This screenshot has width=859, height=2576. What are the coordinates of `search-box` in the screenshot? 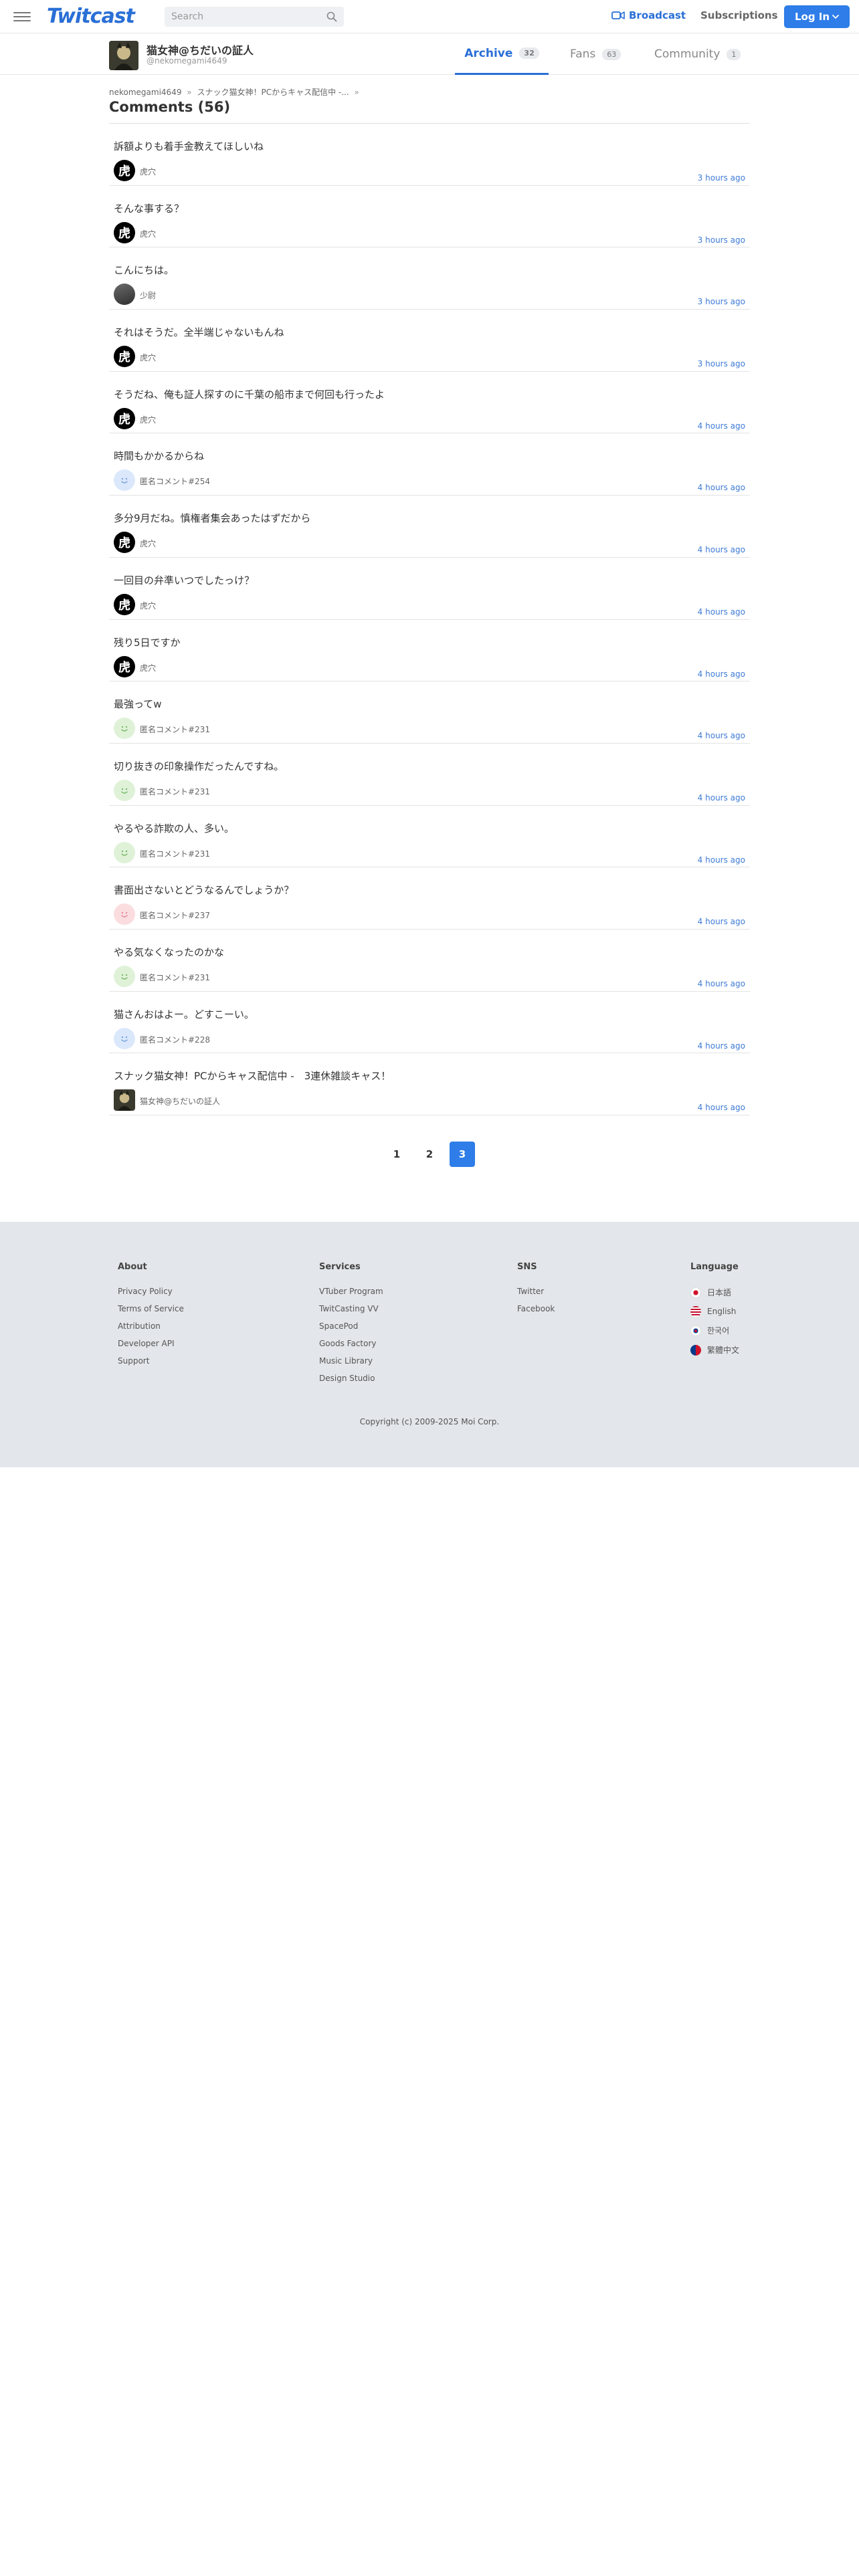 It's located at (254, 17).